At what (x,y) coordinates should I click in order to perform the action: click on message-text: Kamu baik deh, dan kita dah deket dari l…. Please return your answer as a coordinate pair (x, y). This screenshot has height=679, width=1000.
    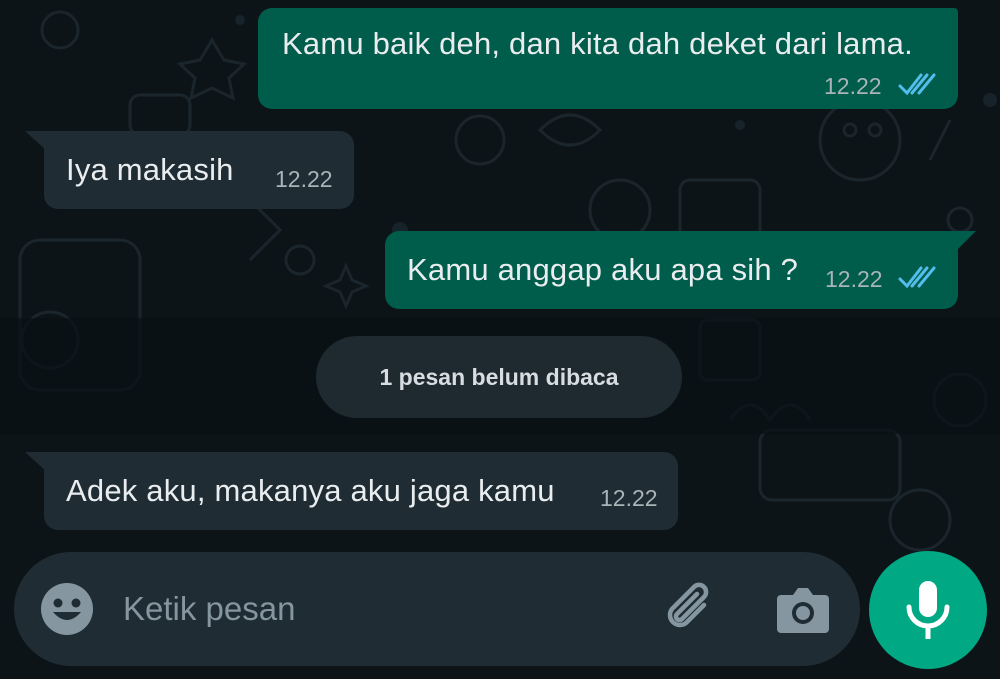
    Looking at the image, I should click on (597, 43).